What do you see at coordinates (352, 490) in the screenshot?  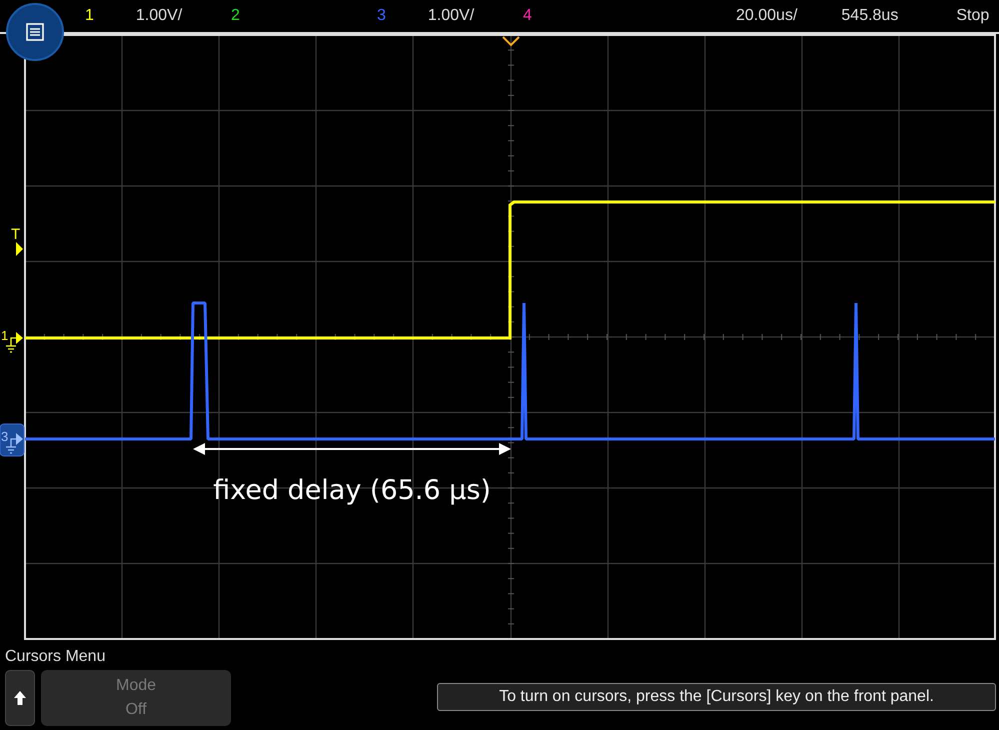 I see `delay-annotation: fixed delay (65.6 µs)` at bounding box center [352, 490].